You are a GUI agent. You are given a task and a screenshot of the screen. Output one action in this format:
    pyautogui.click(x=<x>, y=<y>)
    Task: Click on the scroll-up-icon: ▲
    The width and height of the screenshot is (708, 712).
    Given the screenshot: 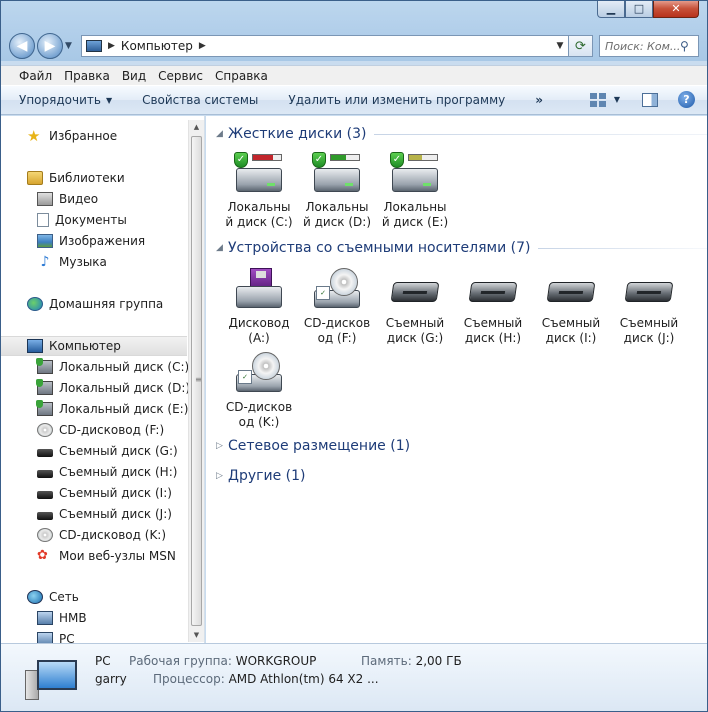 What is the action you would take?
    pyautogui.click(x=196, y=127)
    